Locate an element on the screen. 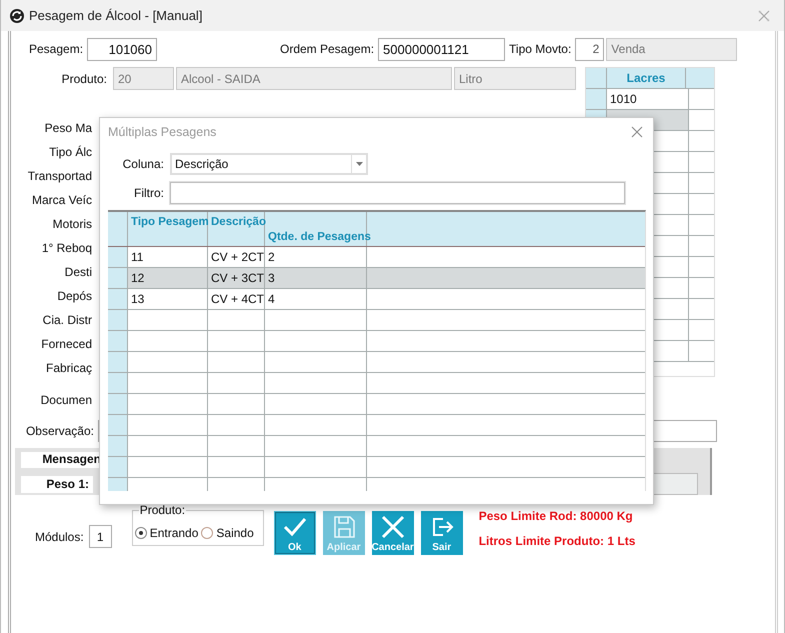 This screenshot has width=785, height=633. table-cell: CV + 2CT is located at coordinates (236, 257).